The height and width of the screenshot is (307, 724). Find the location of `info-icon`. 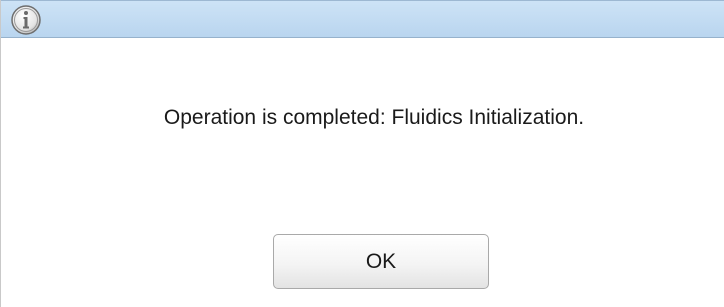

info-icon is located at coordinates (26, 20).